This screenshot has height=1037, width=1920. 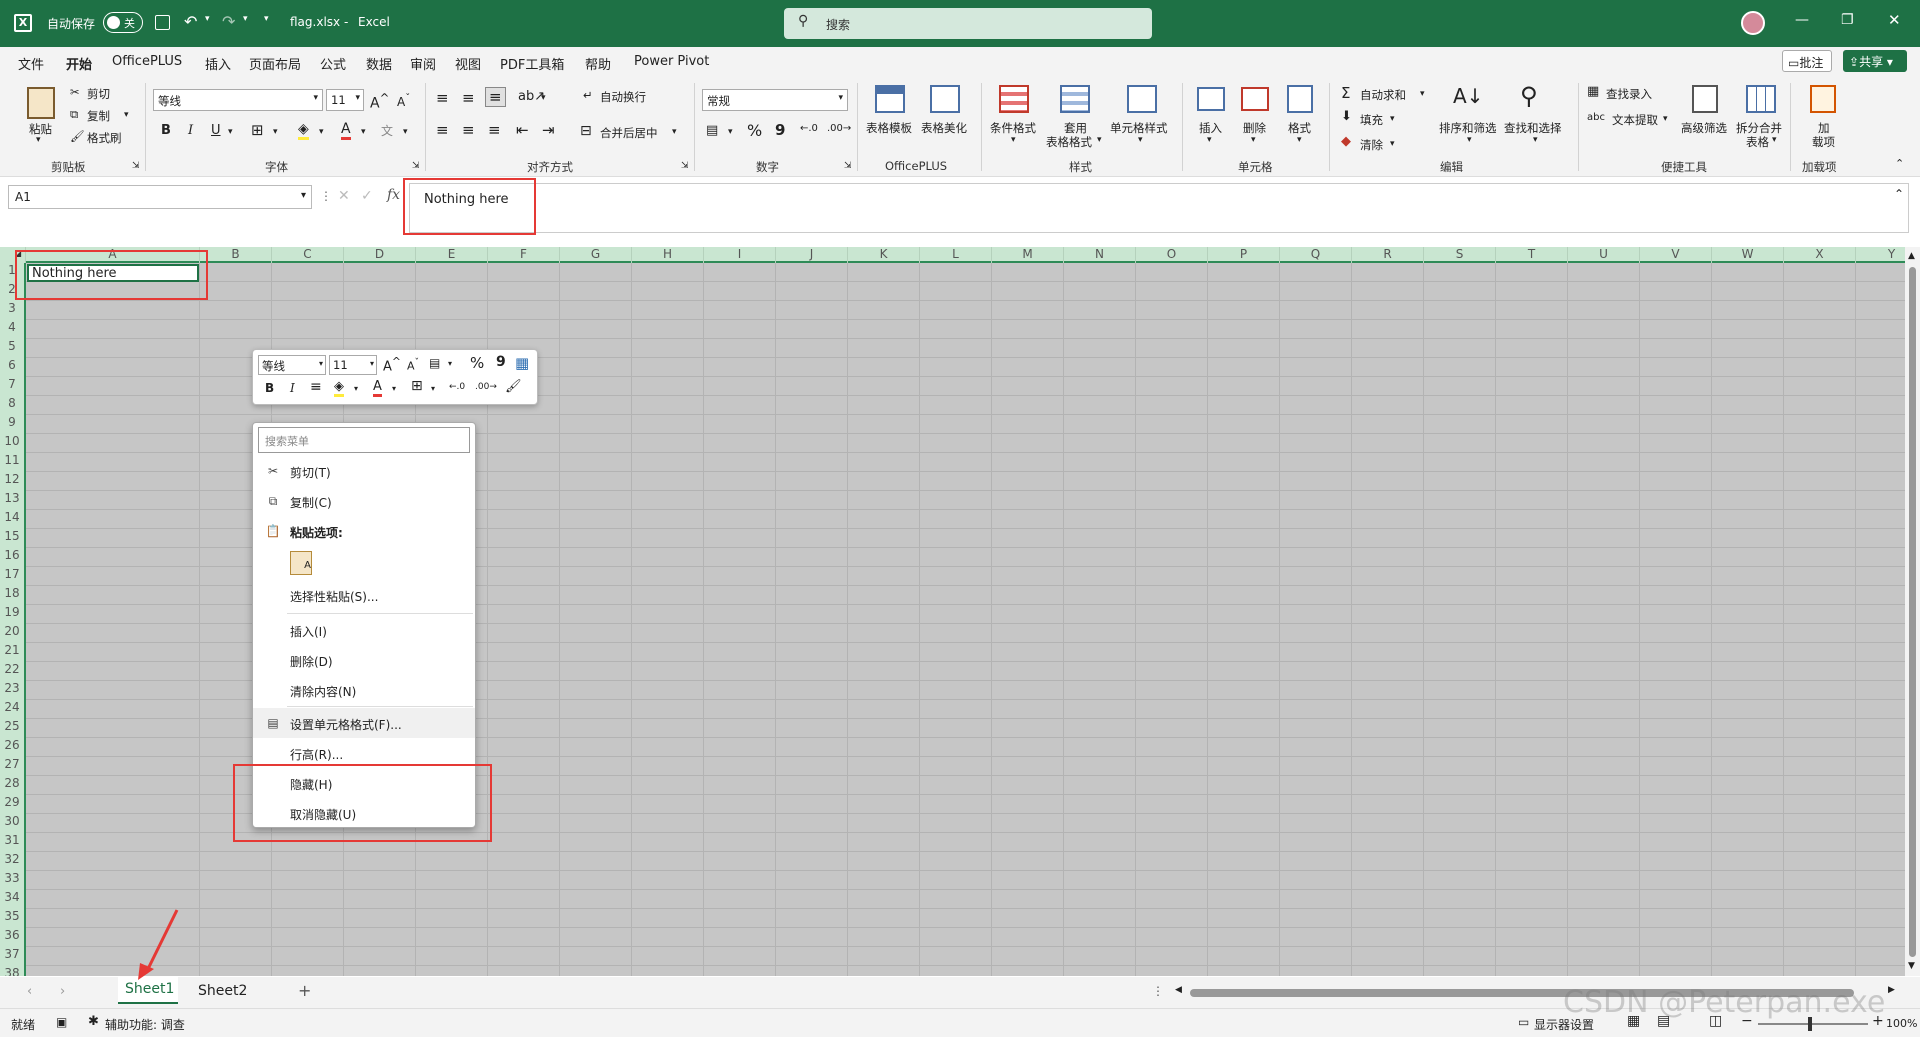 I want to click on tab-formulas: 公式, so click(x=333, y=63).